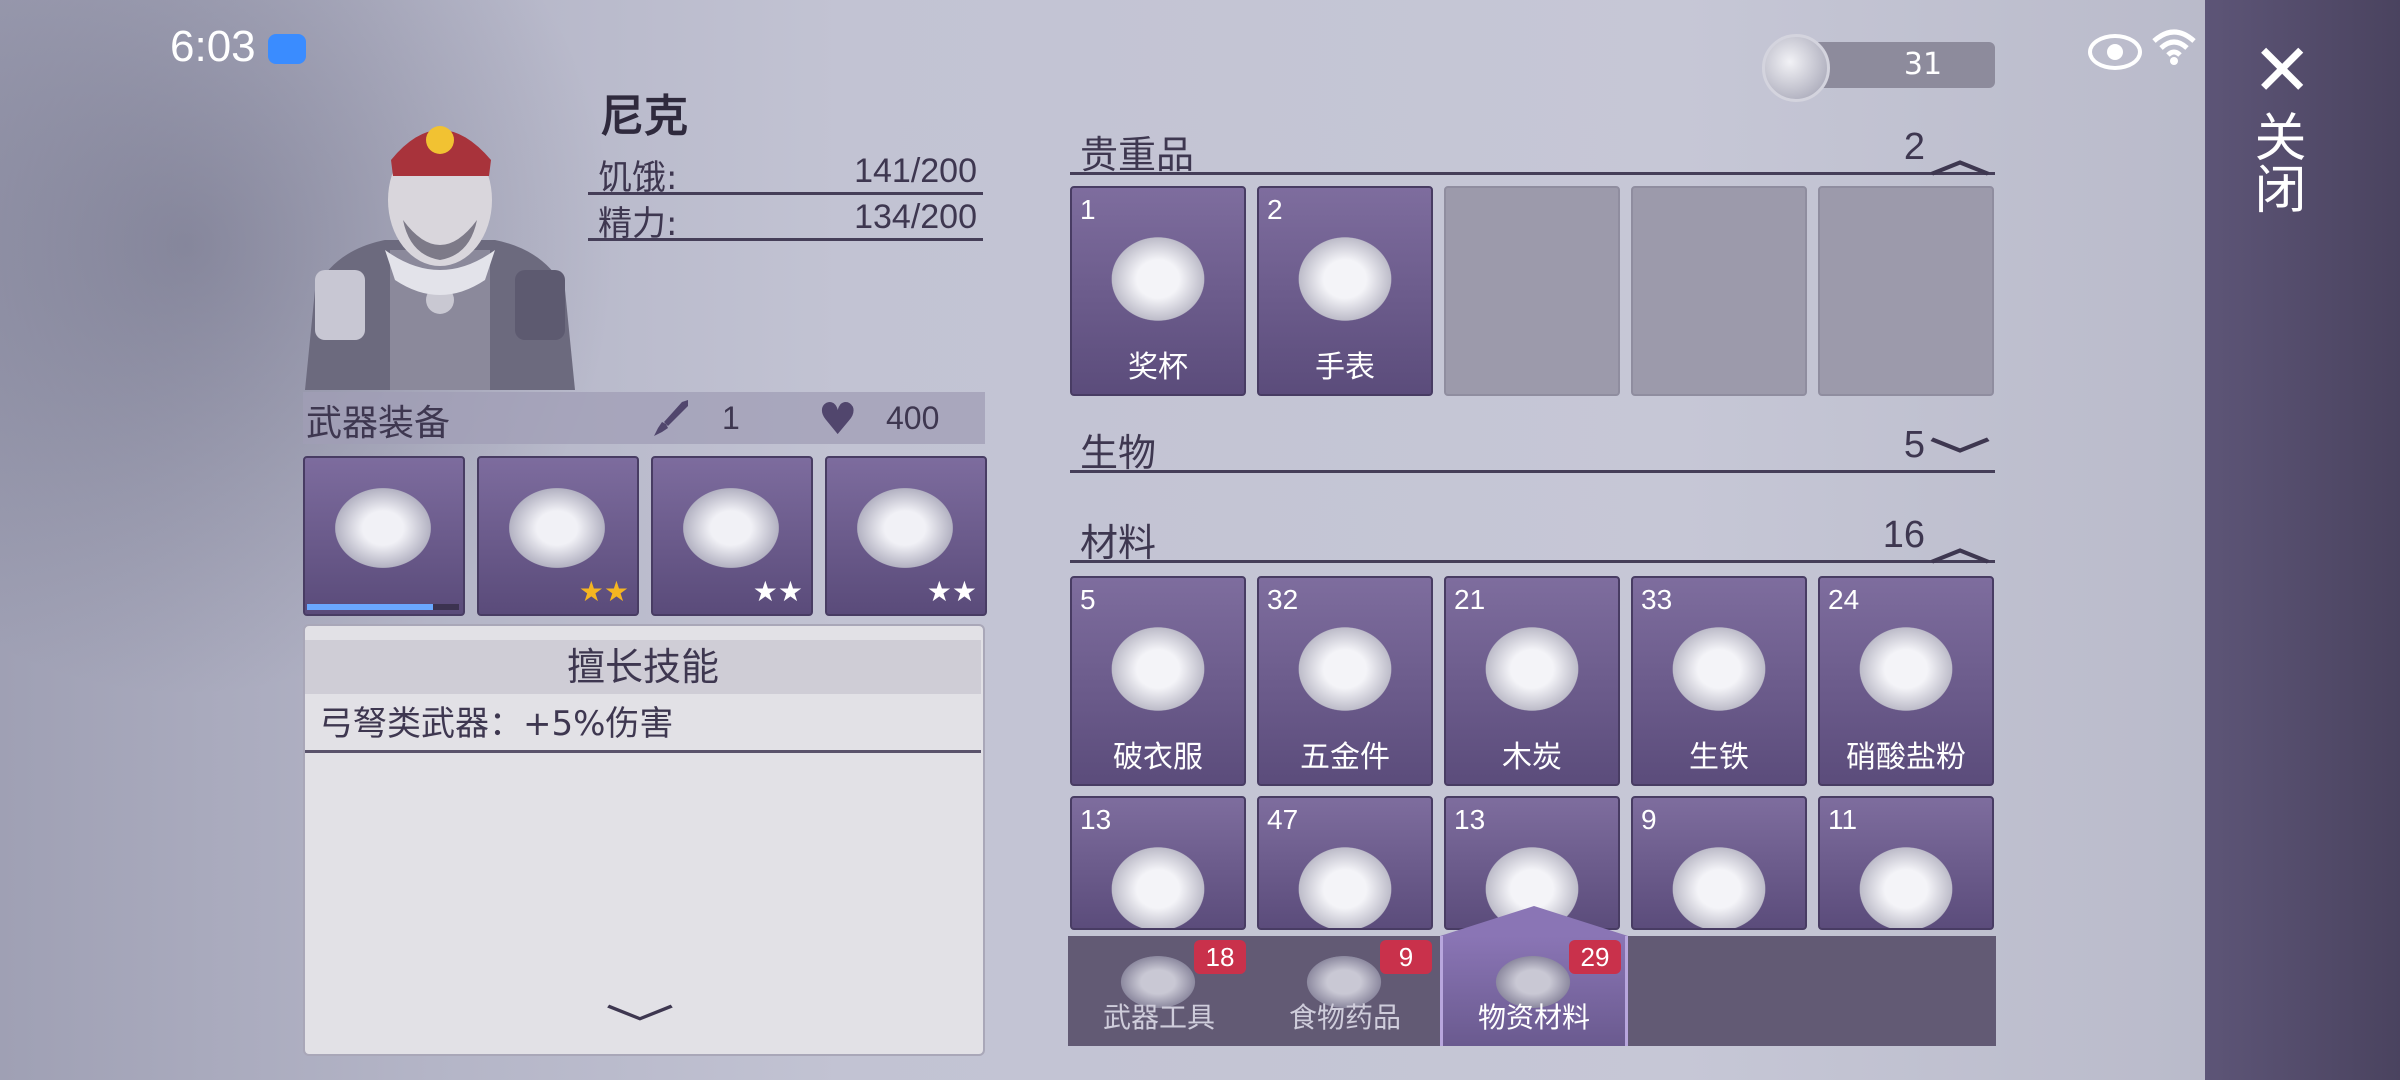  What do you see at coordinates (1903, 535) in the screenshot?
I see `category-count: 16` at bounding box center [1903, 535].